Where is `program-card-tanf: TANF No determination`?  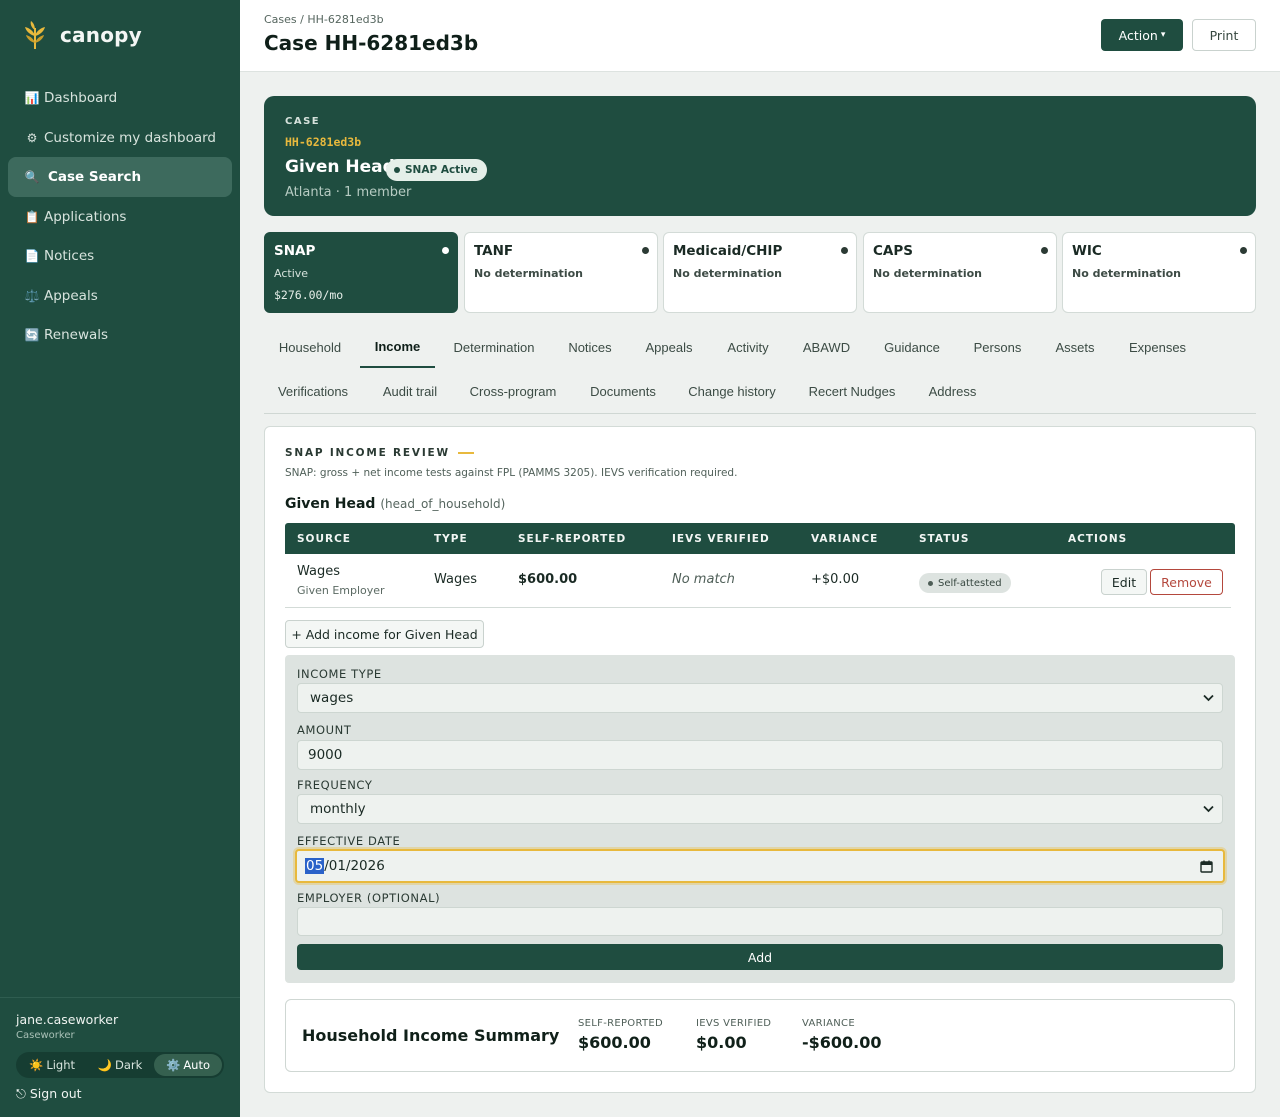
program-card-tanf: TANF No determination is located at coordinates (561, 272).